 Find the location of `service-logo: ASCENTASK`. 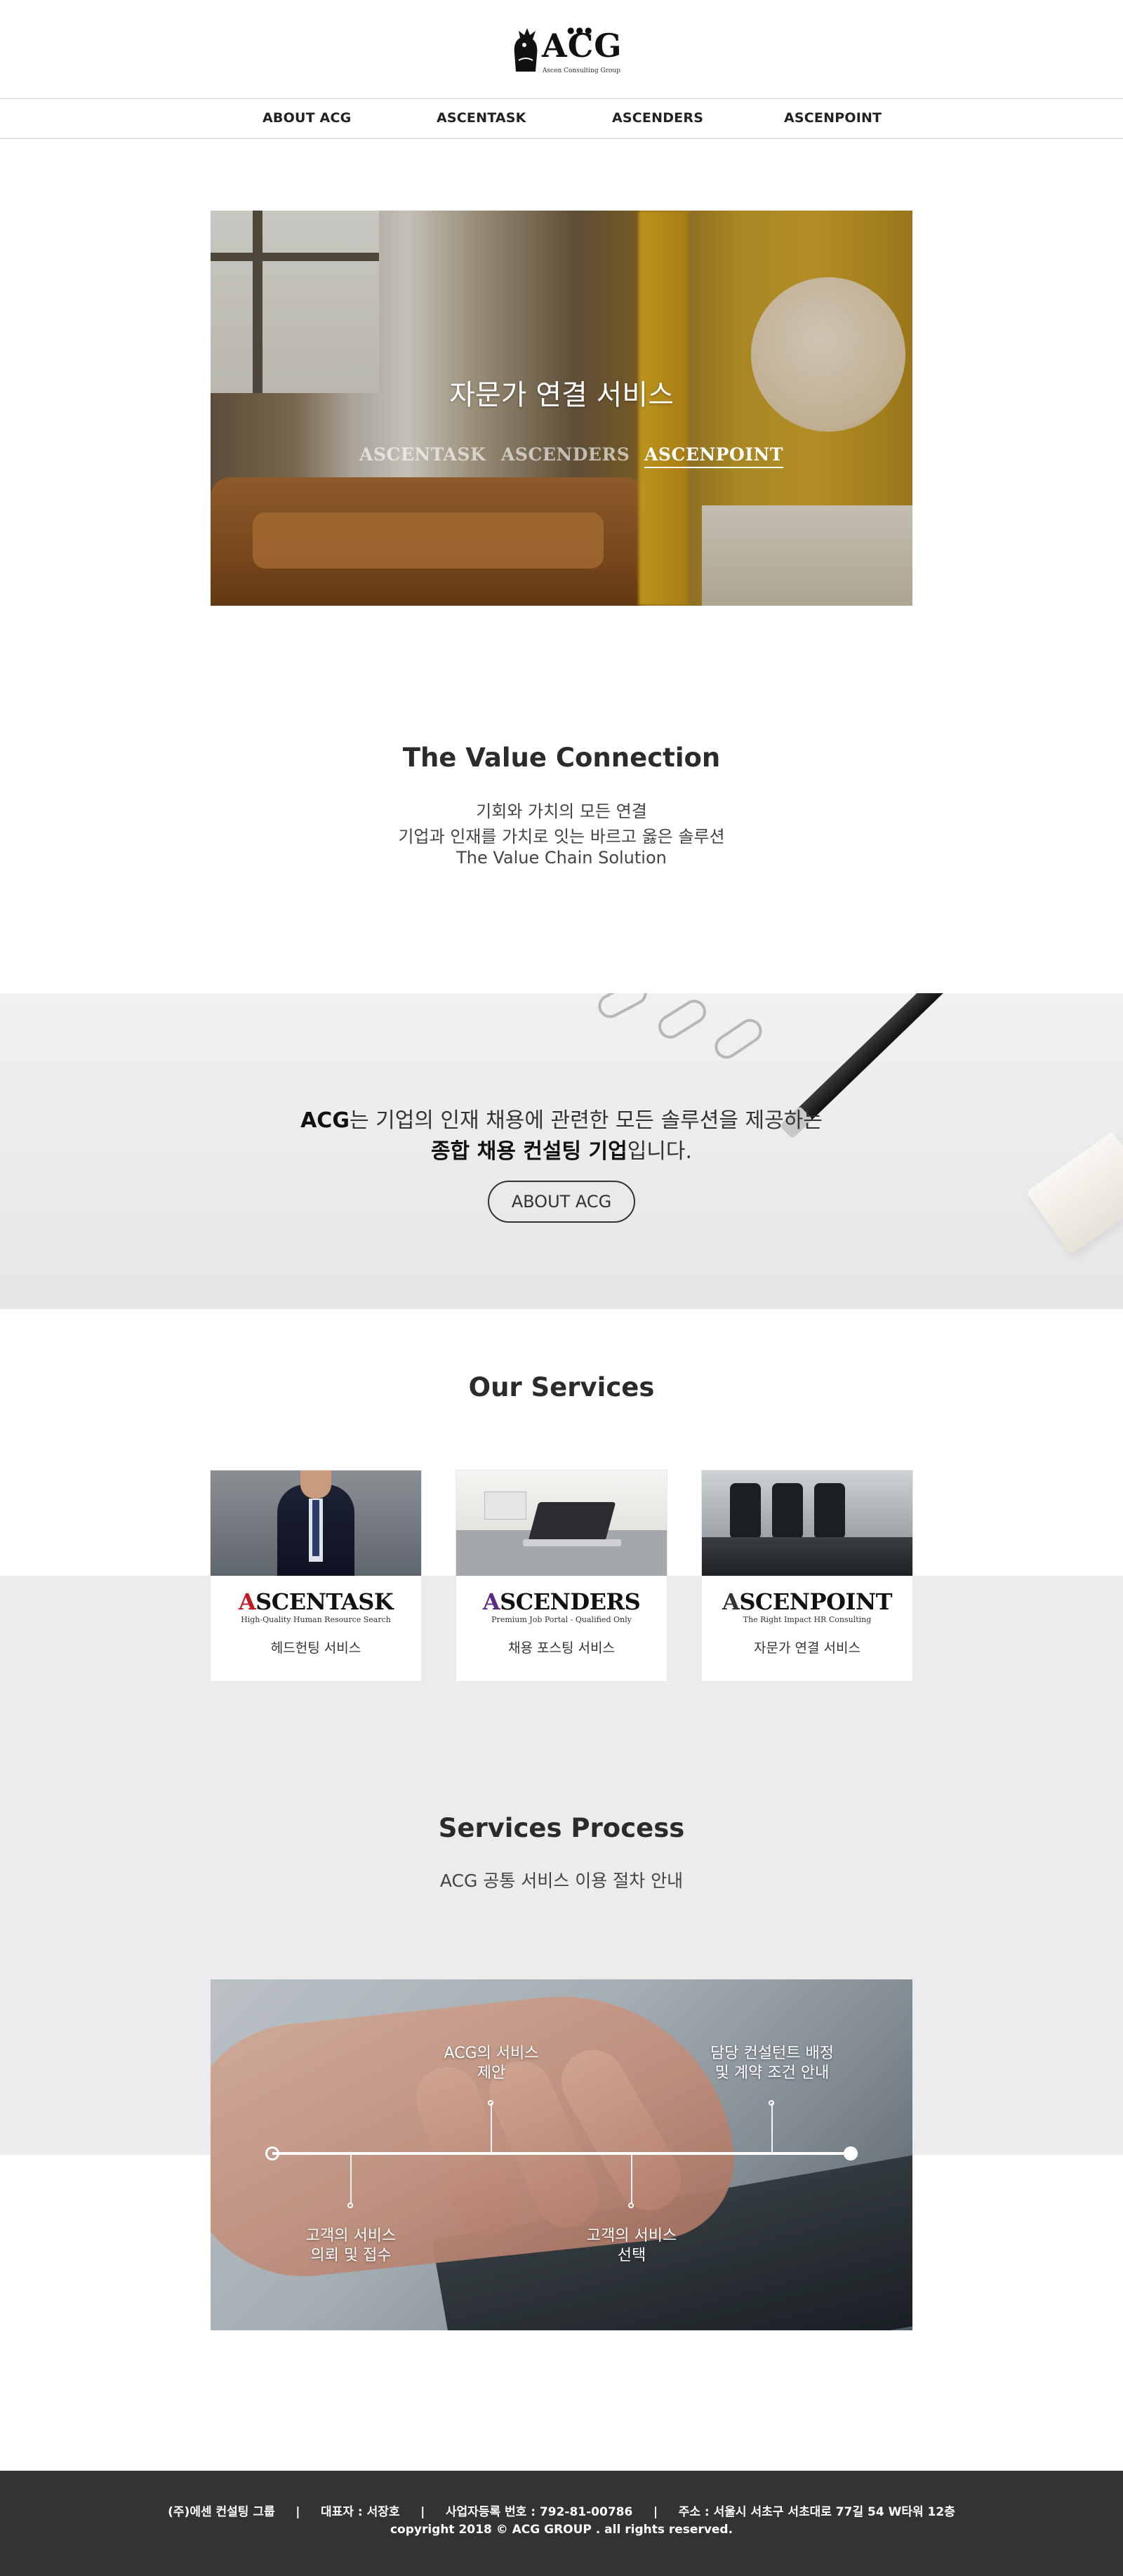

service-logo: ASCENTASK is located at coordinates (316, 1602).